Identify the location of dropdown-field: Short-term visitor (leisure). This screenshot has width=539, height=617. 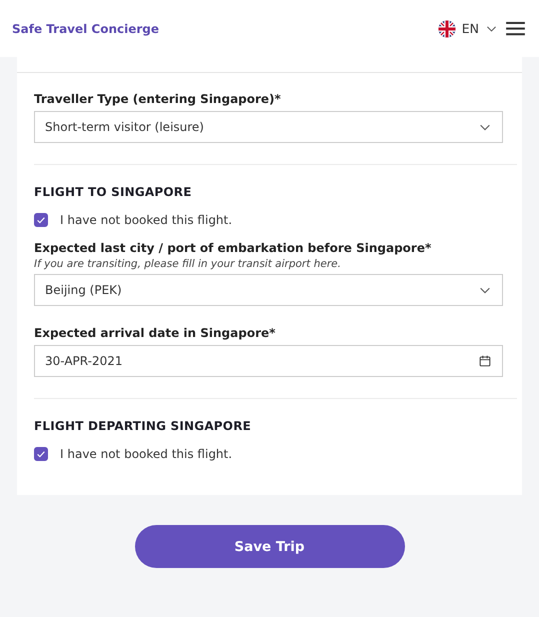
(268, 127).